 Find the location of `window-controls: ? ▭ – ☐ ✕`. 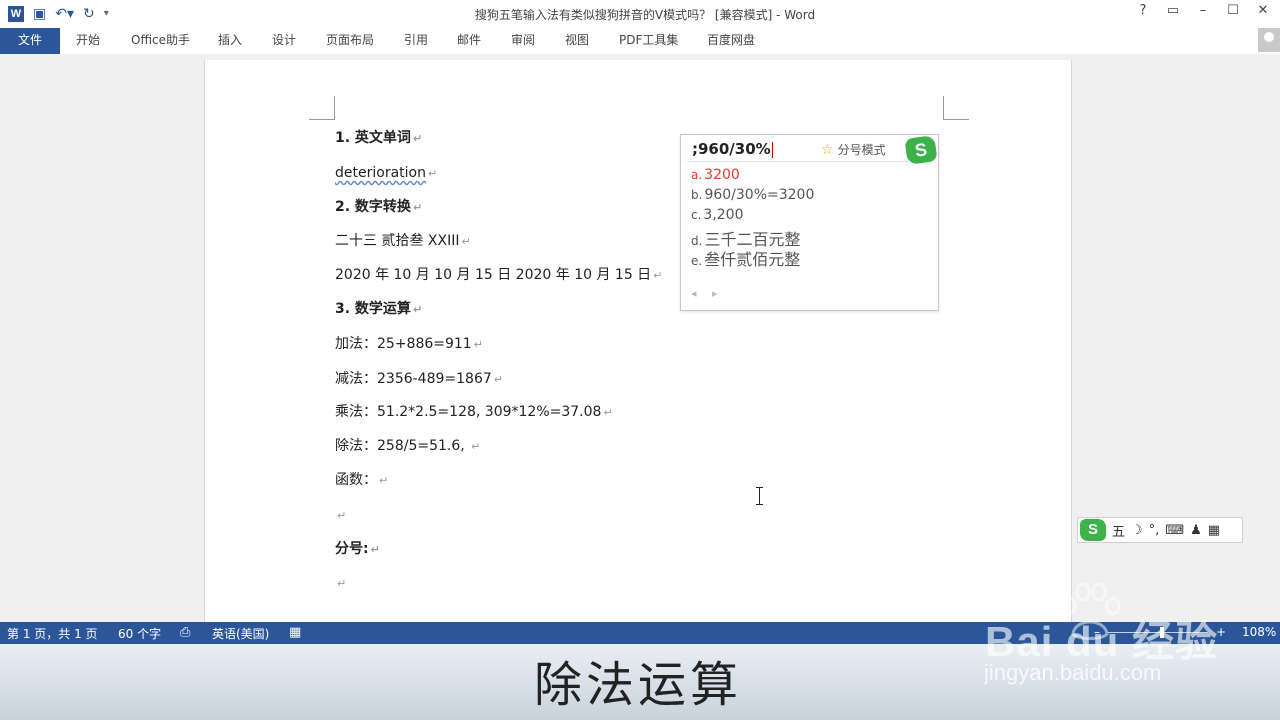

window-controls: ? ▭ – ☐ ✕ is located at coordinates (1203, 10).